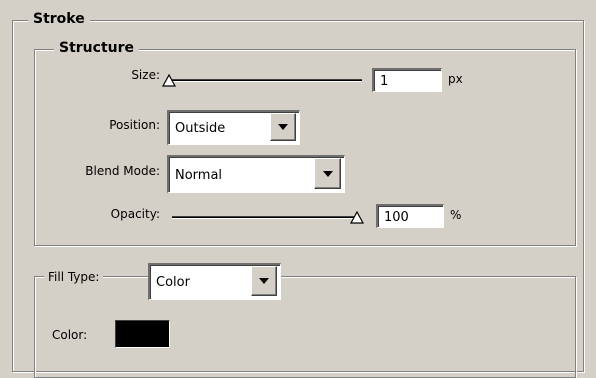 Image resolution: width=596 pixels, height=378 pixels. I want to click on fill-type-label: Fill Type:, so click(74, 277).